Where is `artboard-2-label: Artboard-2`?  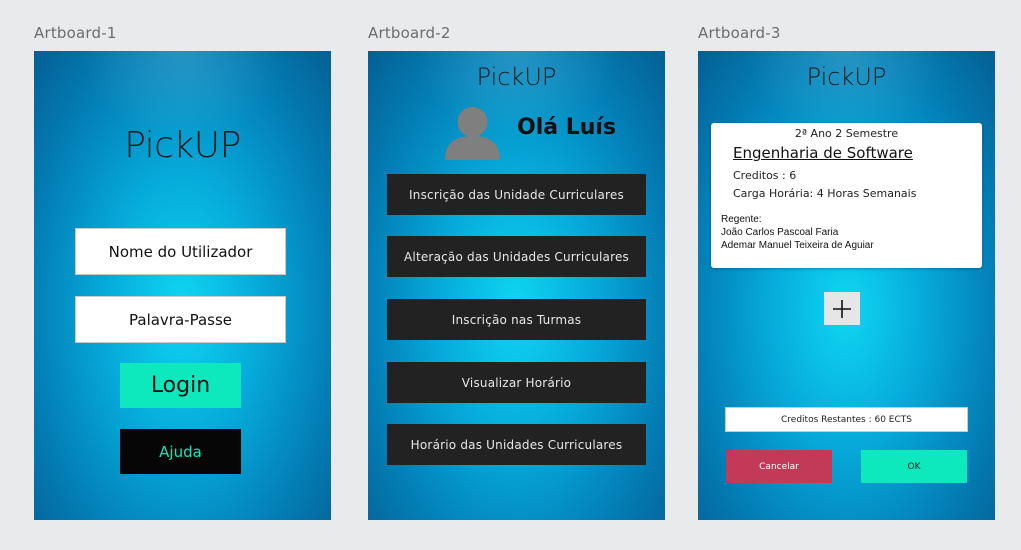 artboard-2-label: Artboard-2 is located at coordinates (409, 33).